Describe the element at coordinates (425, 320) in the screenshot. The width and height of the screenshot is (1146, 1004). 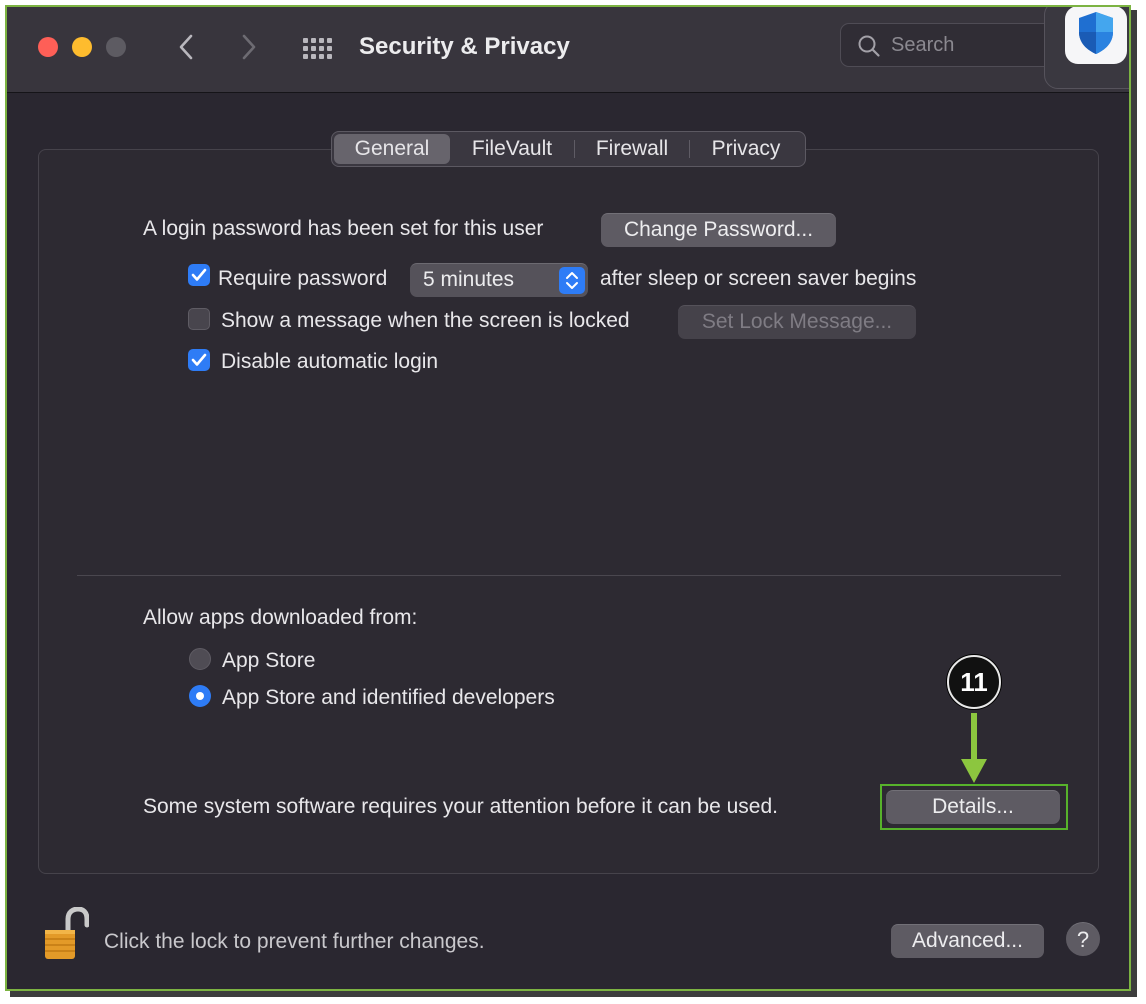
I see `show-message-label: Show a message when the screen is locked` at that location.